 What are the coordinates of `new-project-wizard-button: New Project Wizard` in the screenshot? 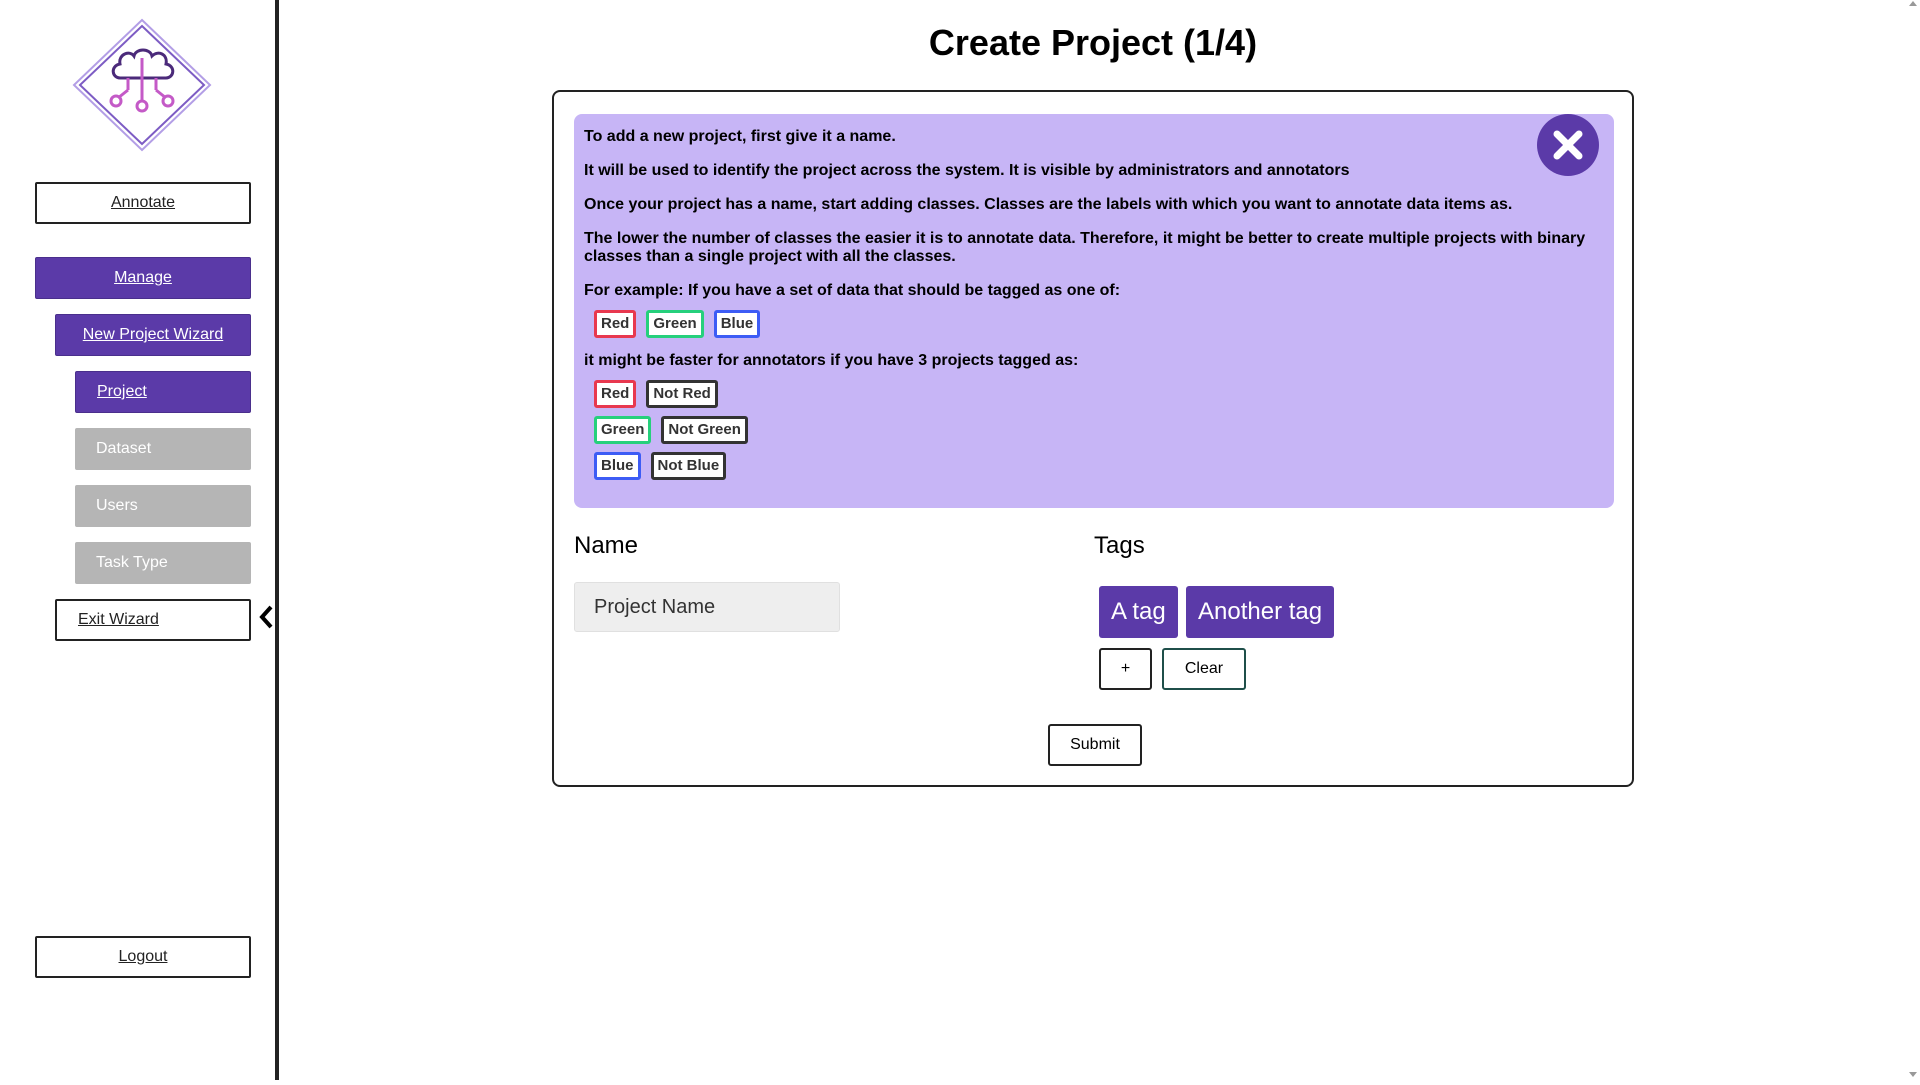 It's located at (153, 335).